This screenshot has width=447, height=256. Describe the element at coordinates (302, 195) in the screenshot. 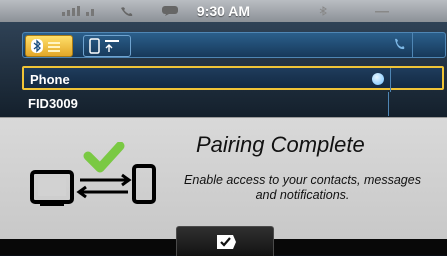

I see `dialog-message-line: and notifications.` at that location.